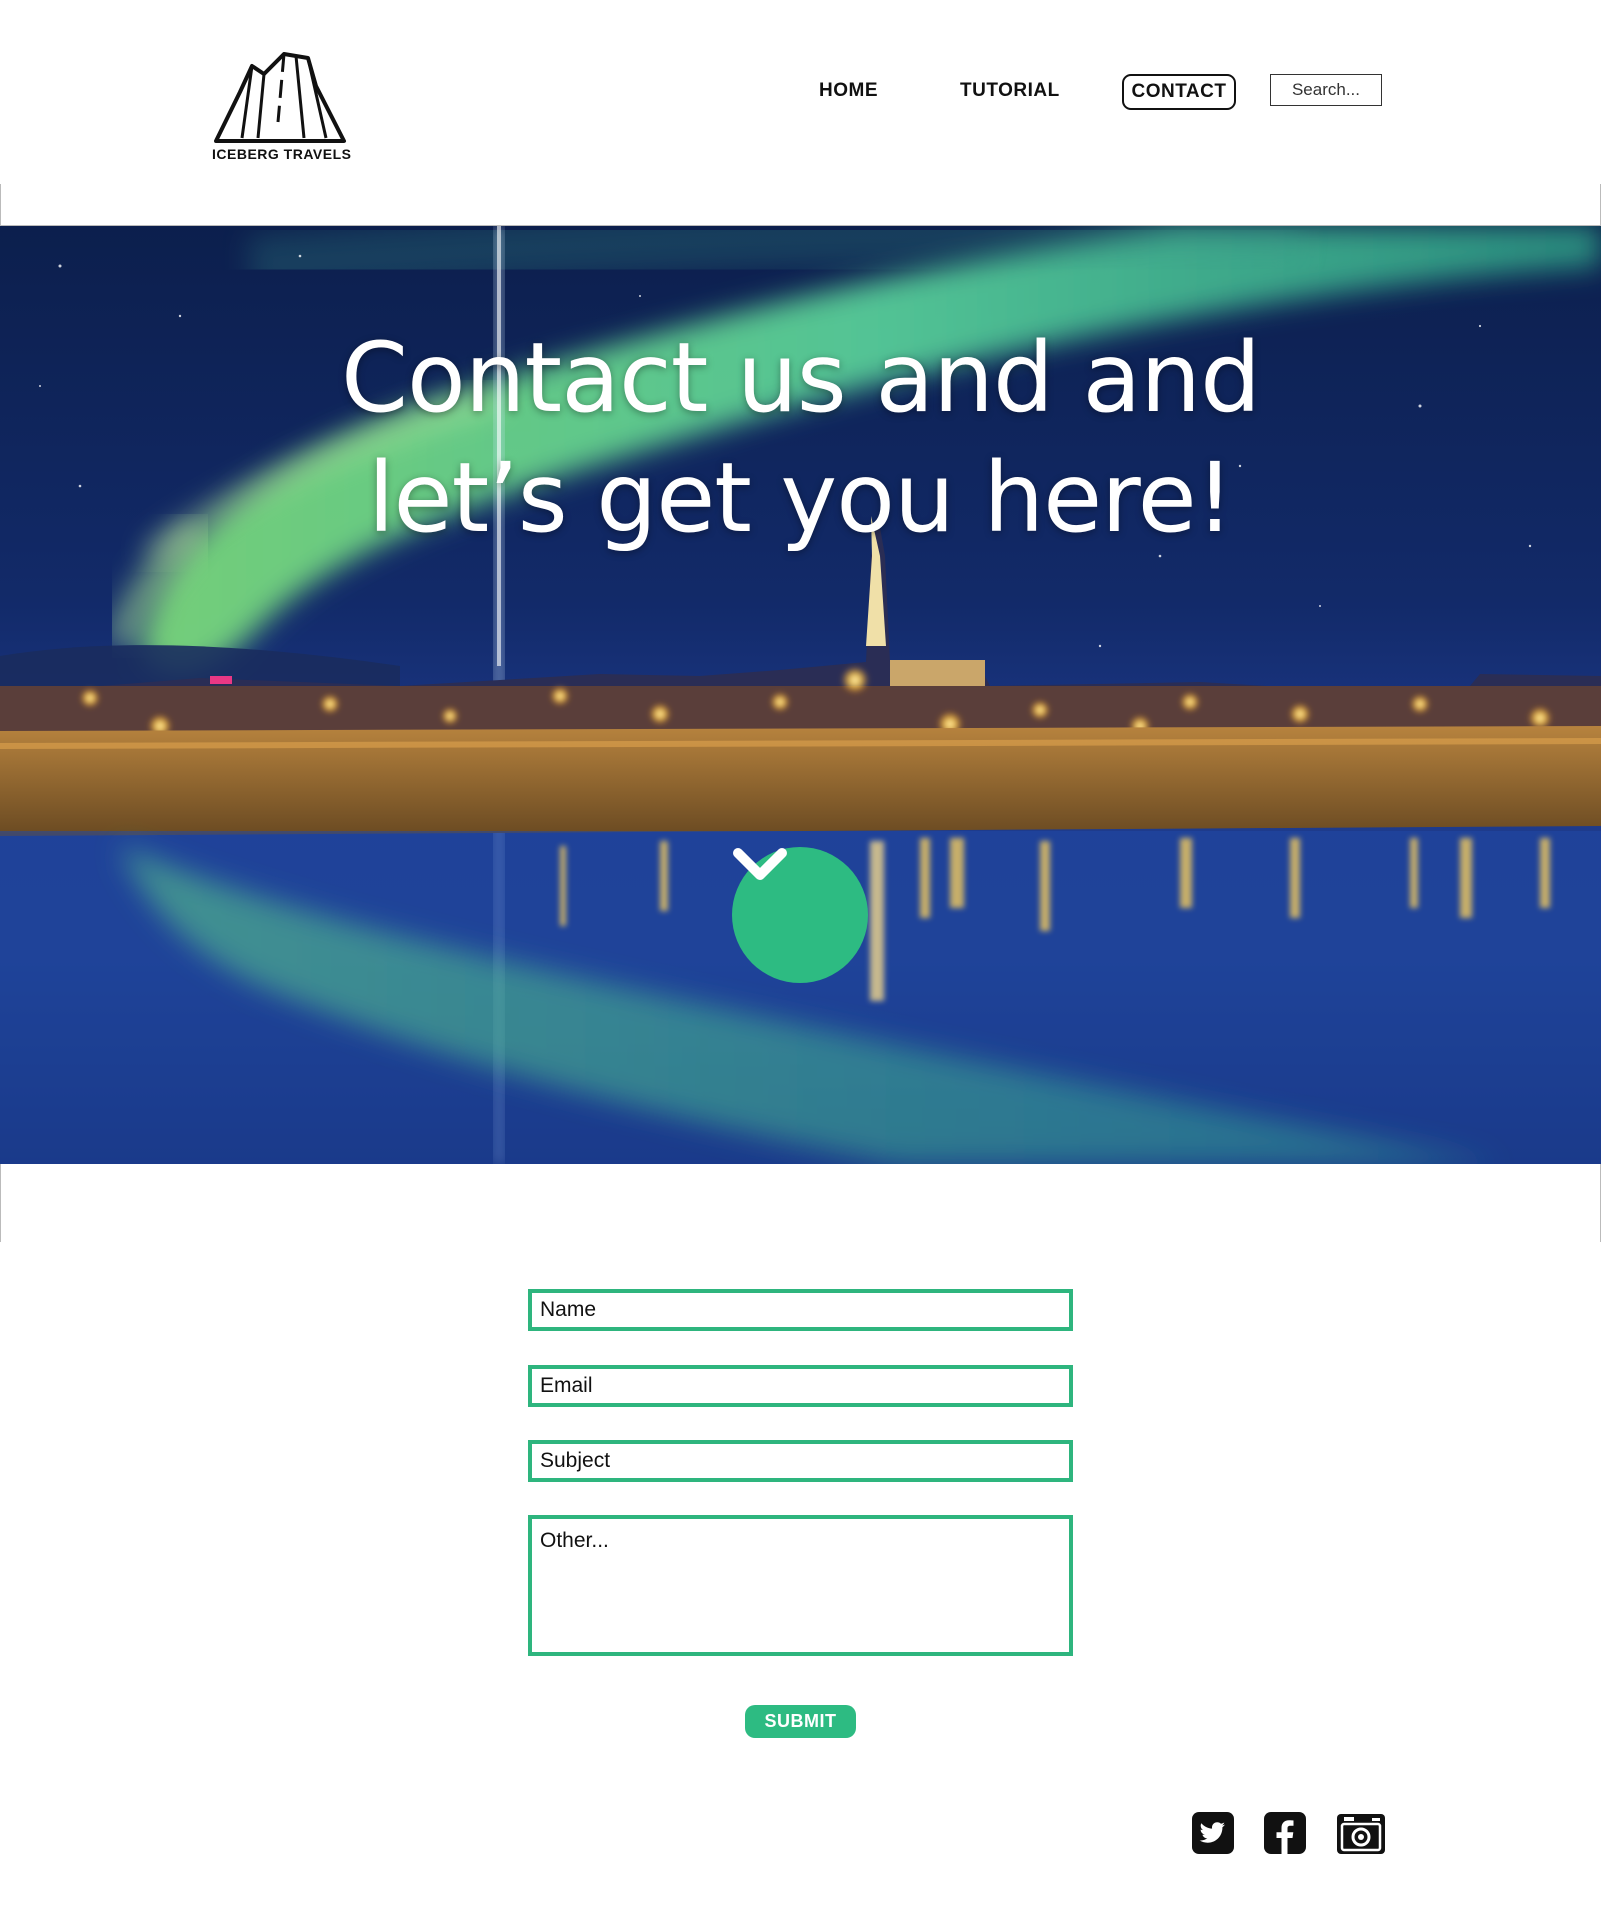  I want to click on camera-icon, so click(1361, 1834).